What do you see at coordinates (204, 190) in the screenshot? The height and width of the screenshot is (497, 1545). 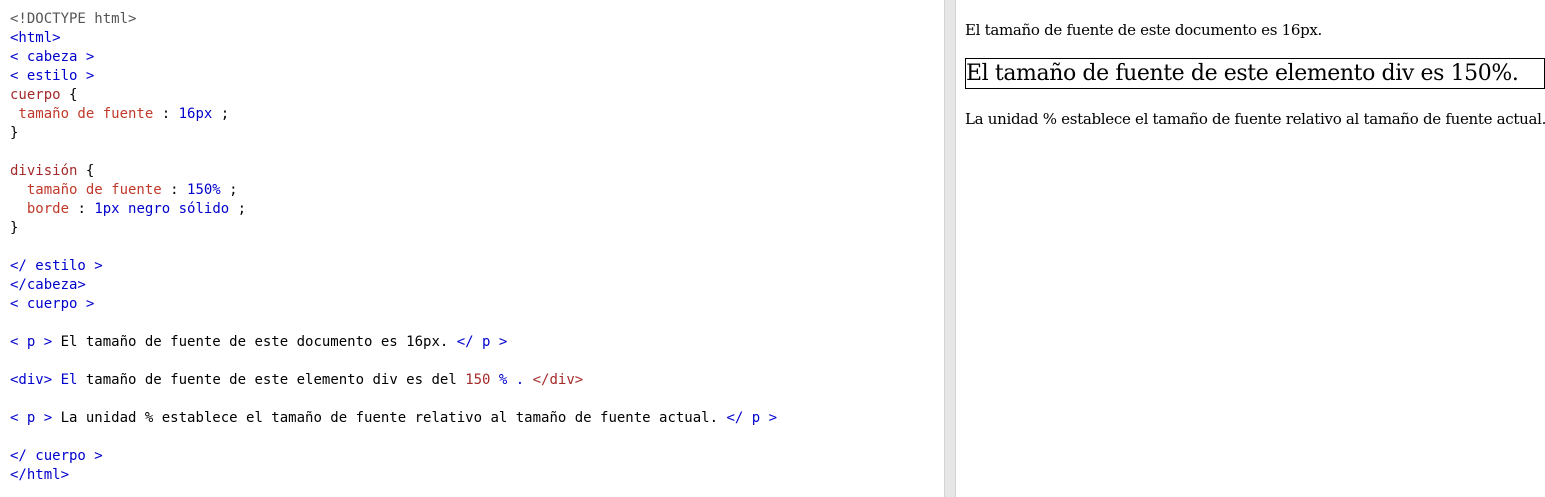 I see `code-token: 150%` at bounding box center [204, 190].